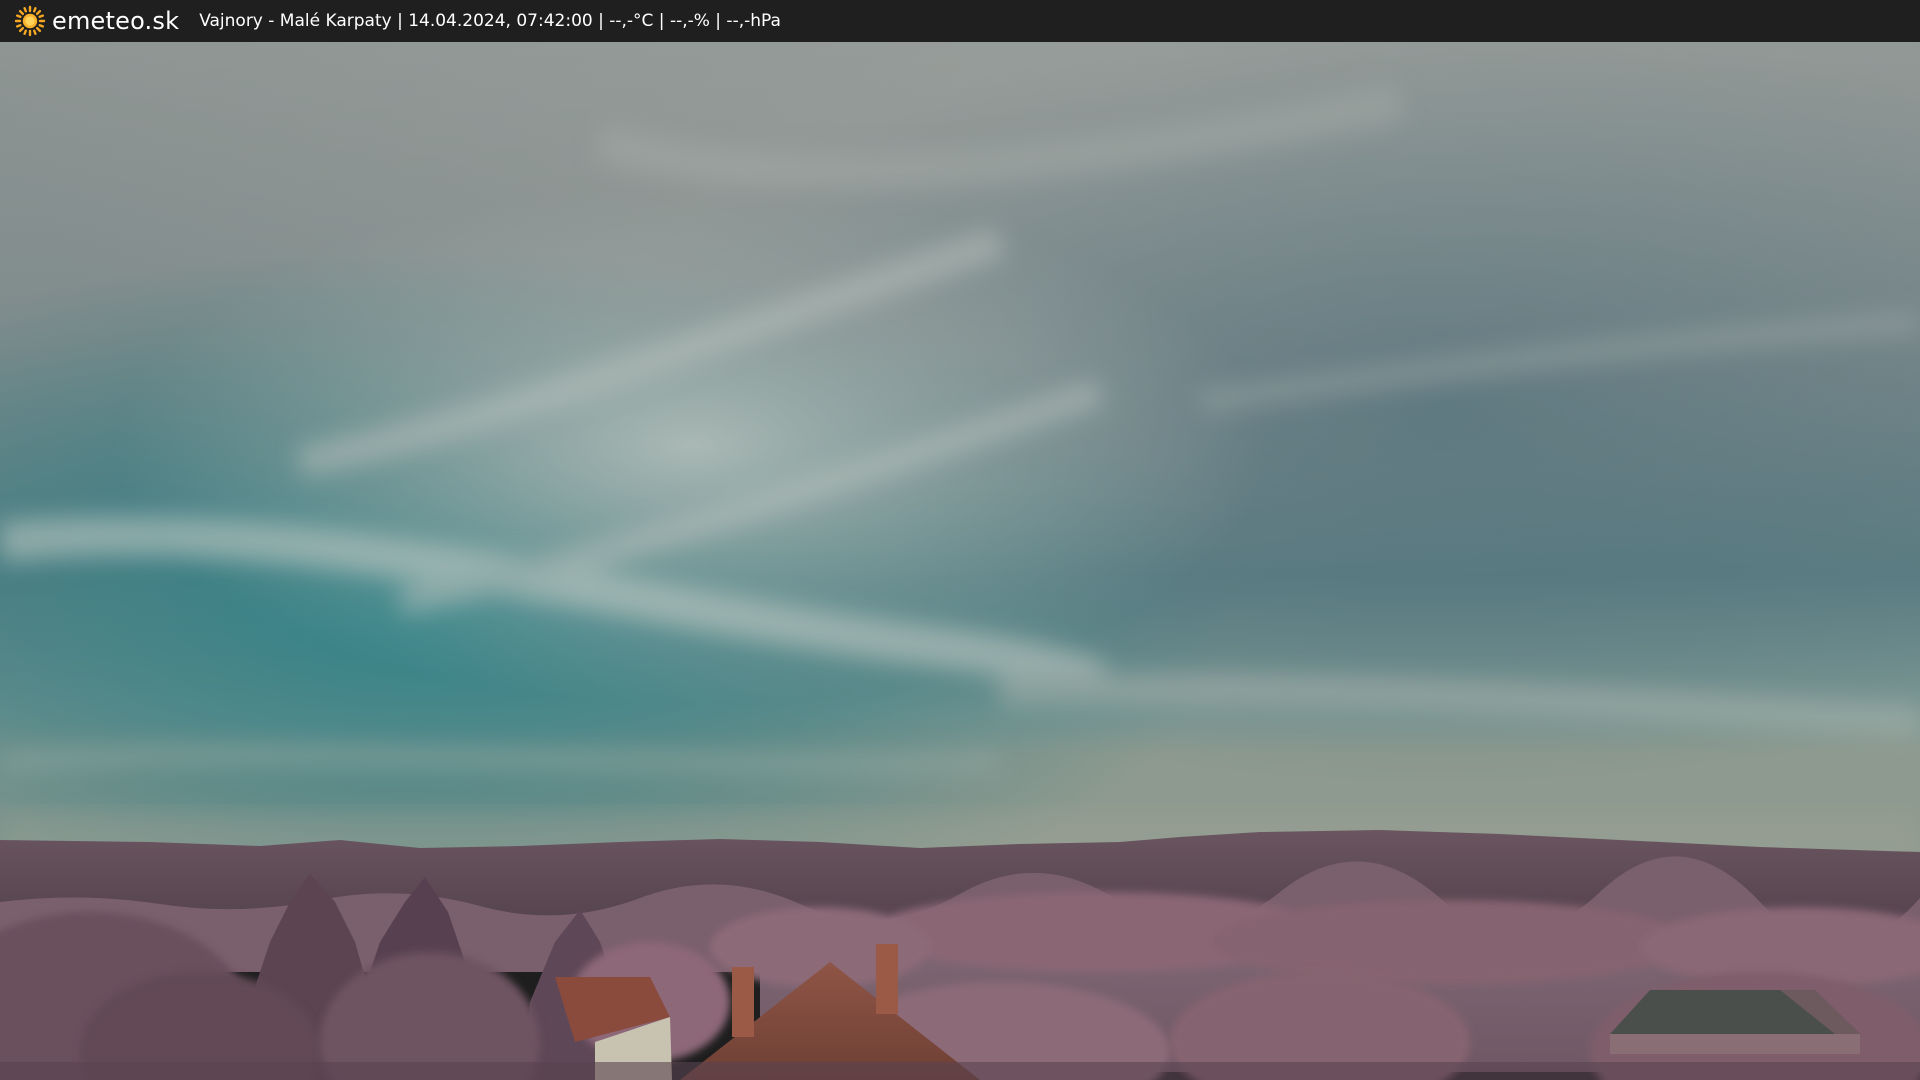 This screenshot has height=1080, width=1920. I want to click on logo-link: emeteo.sk, so click(96, 21).